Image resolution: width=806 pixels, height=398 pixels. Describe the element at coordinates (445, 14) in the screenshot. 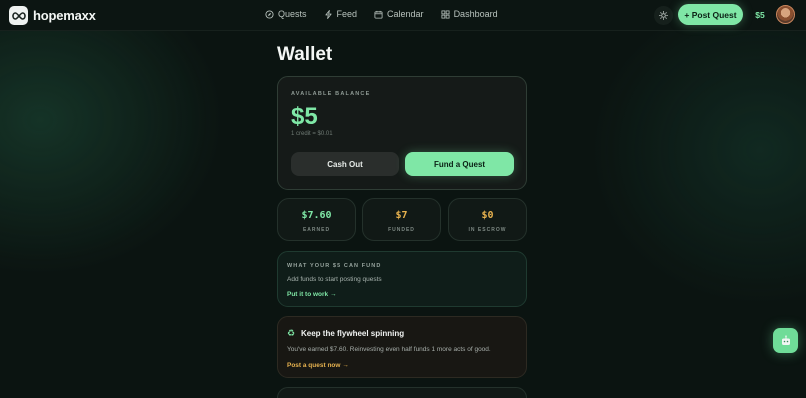

I see `grid-icon` at that location.